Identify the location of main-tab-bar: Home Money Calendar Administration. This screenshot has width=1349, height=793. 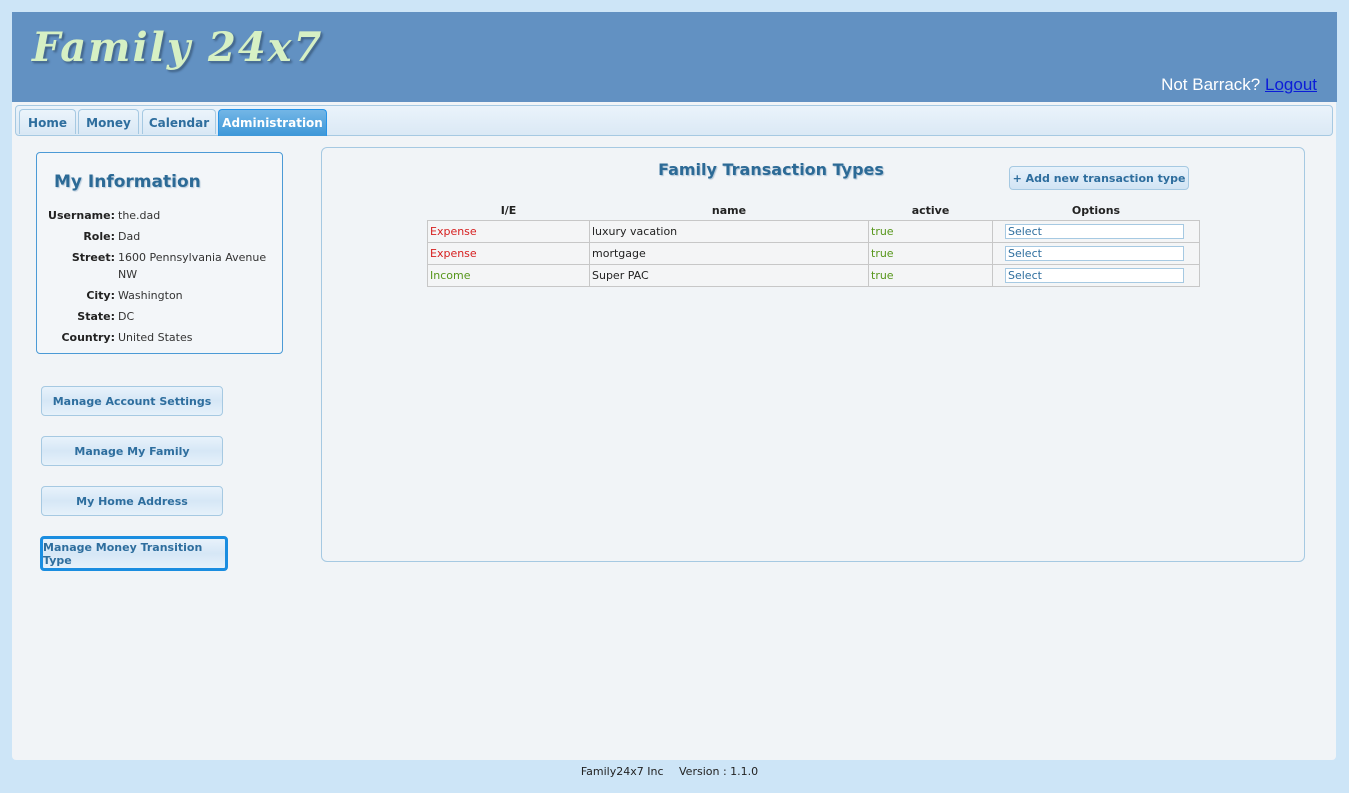
(674, 120).